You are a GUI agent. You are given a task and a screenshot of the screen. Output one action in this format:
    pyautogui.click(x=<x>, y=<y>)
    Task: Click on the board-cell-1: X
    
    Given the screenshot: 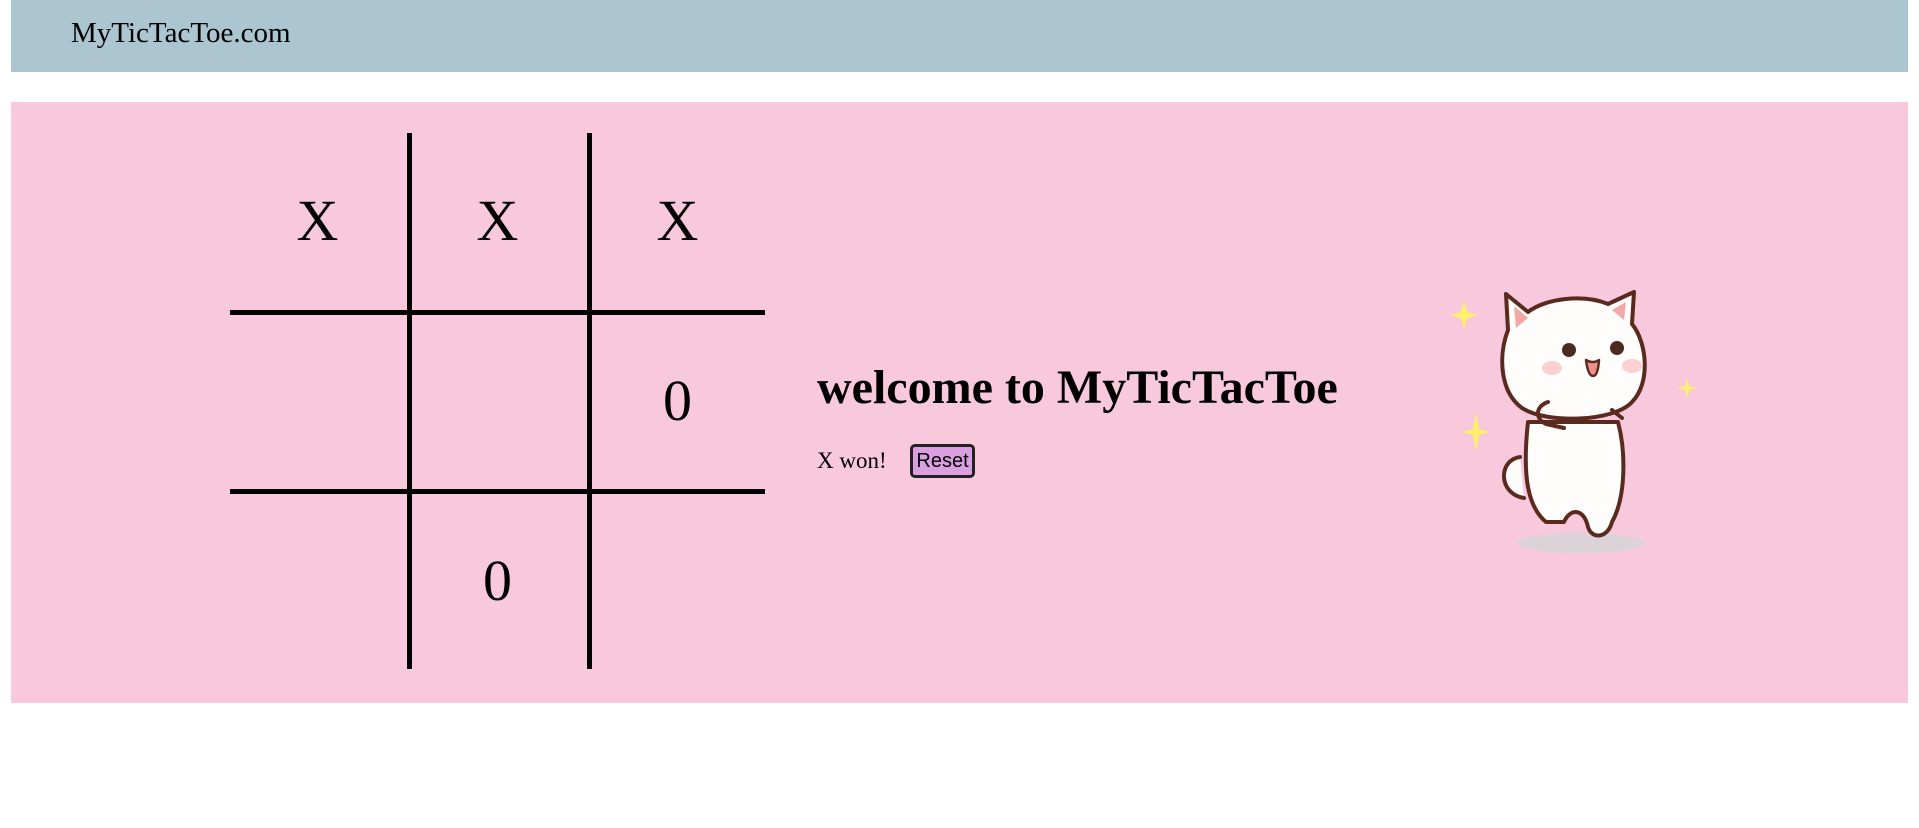 What is the action you would take?
    pyautogui.click(x=317, y=220)
    